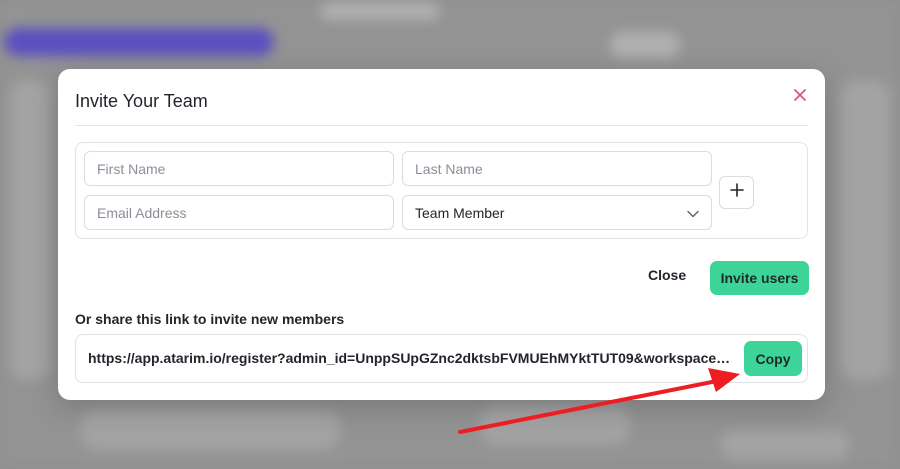 The height and width of the screenshot is (469, 900). What do you see at coordinates (667, 275) in the screenshot?
I see `close-button: Close` at bounding box center [667, 275].